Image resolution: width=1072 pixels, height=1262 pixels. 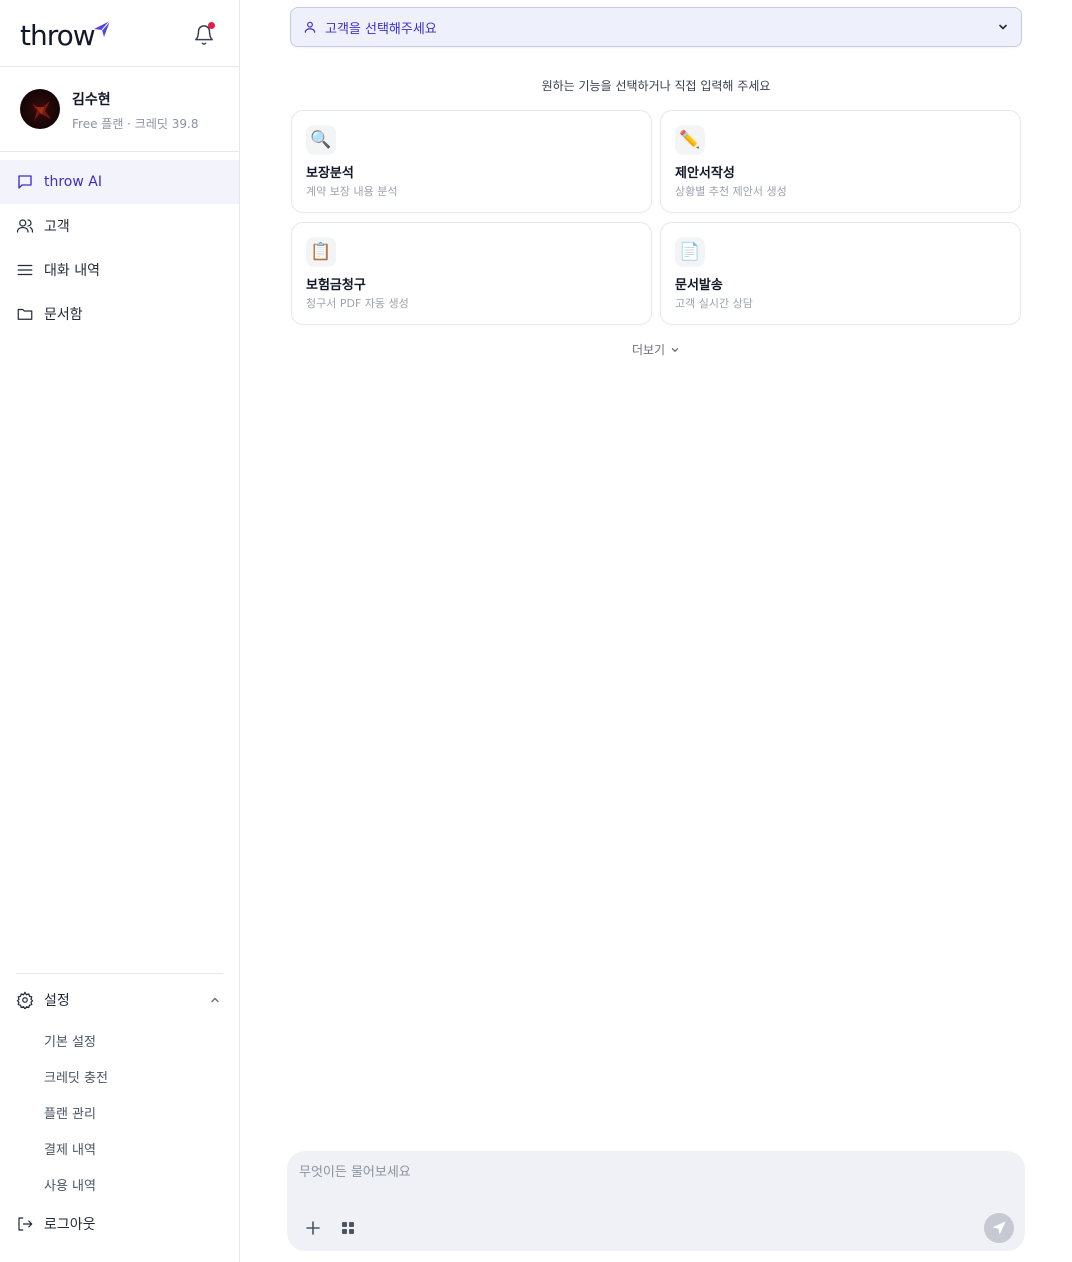 What do you see at coordinates (76, 1148) in the screenshot?
I see `settings-item-payments: 결제 내역` at bounding box center [76, 1148].